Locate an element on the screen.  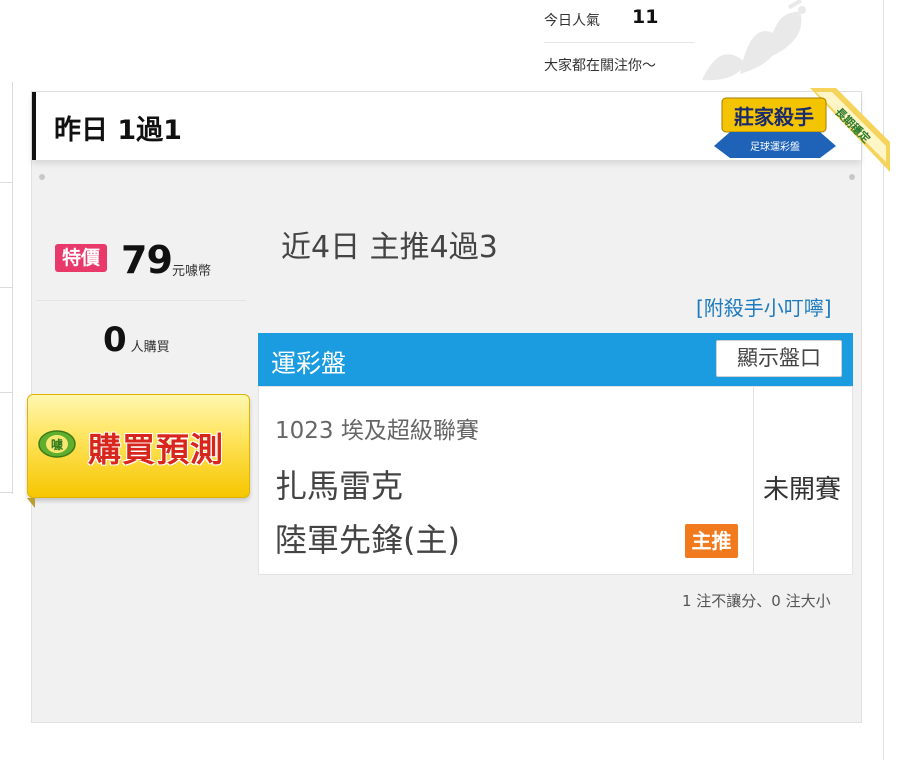
stats-panel: 今日人氣 11 大家都在關注你～ is located at coordinates (619, 42).